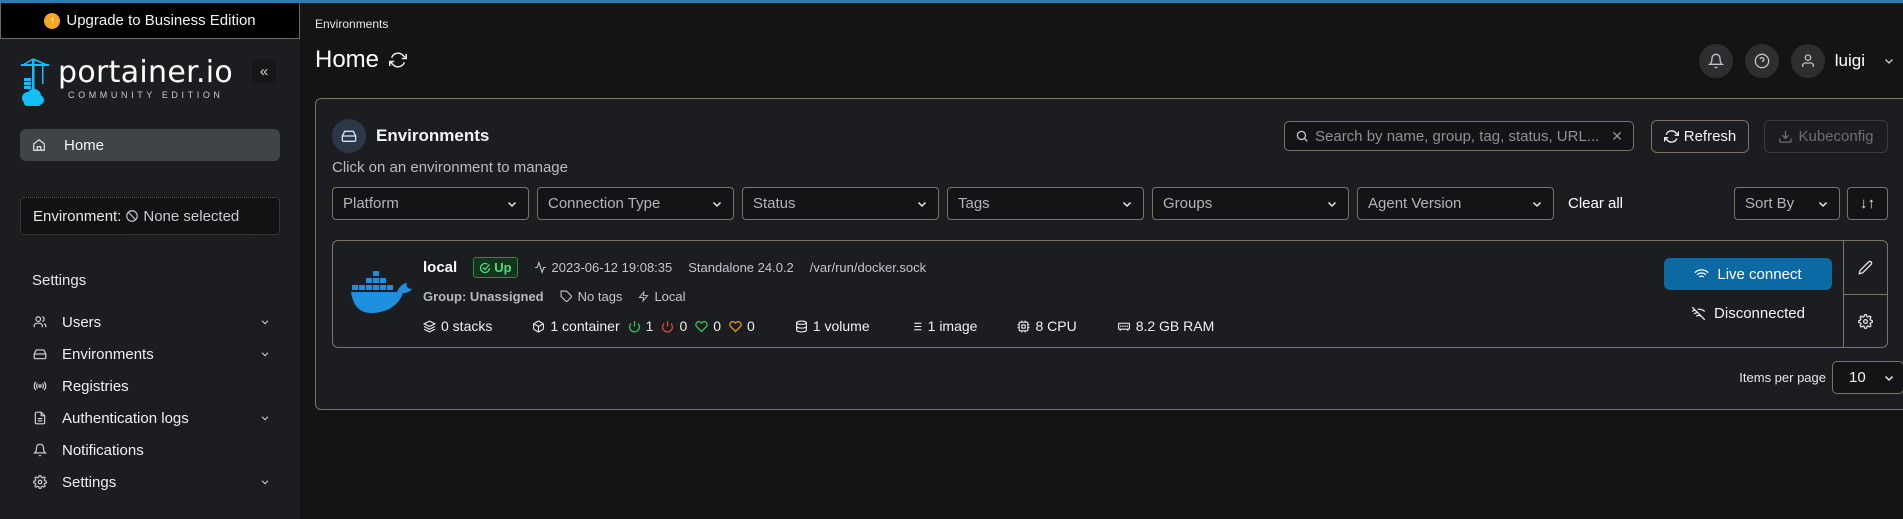  Describe the element at coordinates (152, 418) in the screenshot. I see `sidebar-item-authentication-logs: Authentication logs` at that location.